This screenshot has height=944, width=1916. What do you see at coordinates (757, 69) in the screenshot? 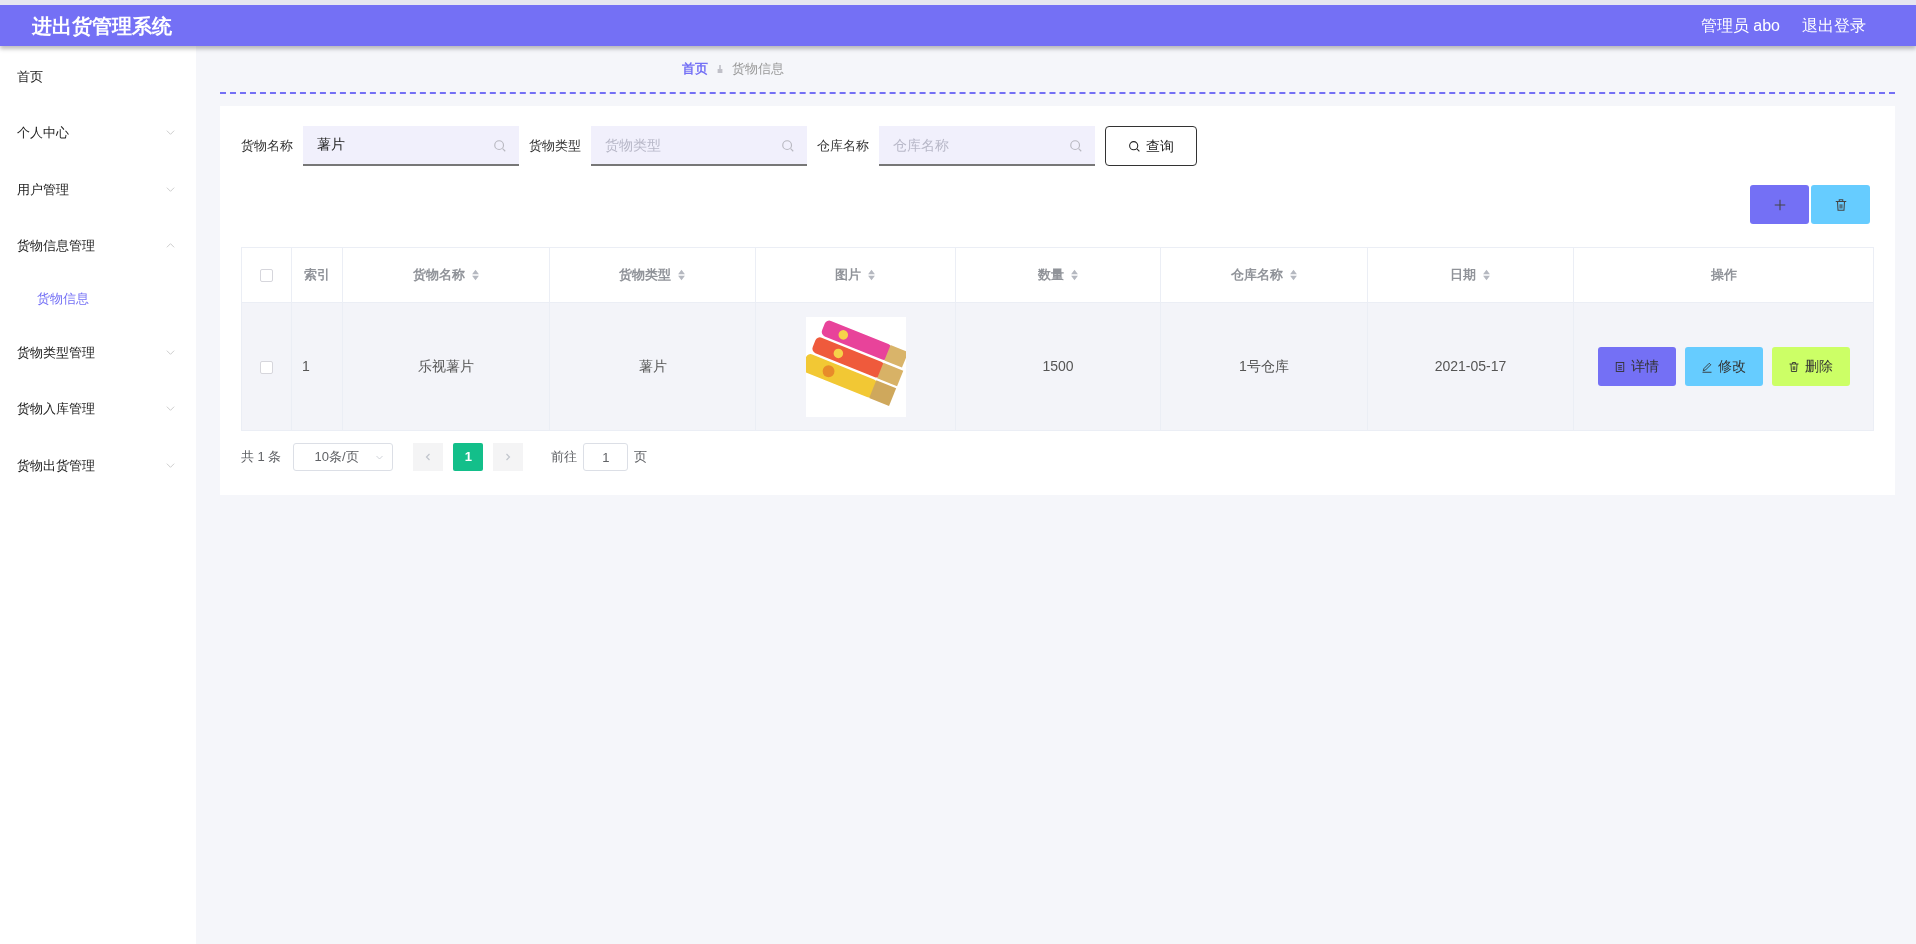
I see `breadcrumb-item: 货物信息` at bounding box center [757, 69].